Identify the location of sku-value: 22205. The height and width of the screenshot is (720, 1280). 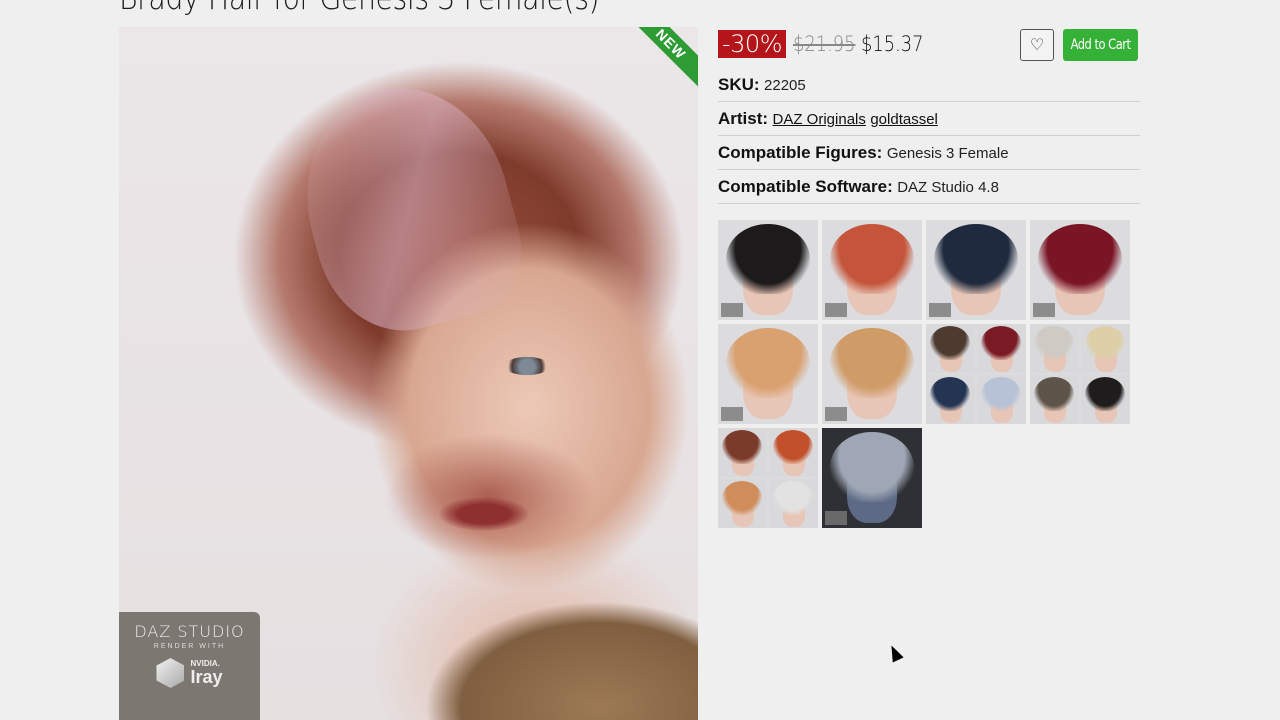
(785, 85).